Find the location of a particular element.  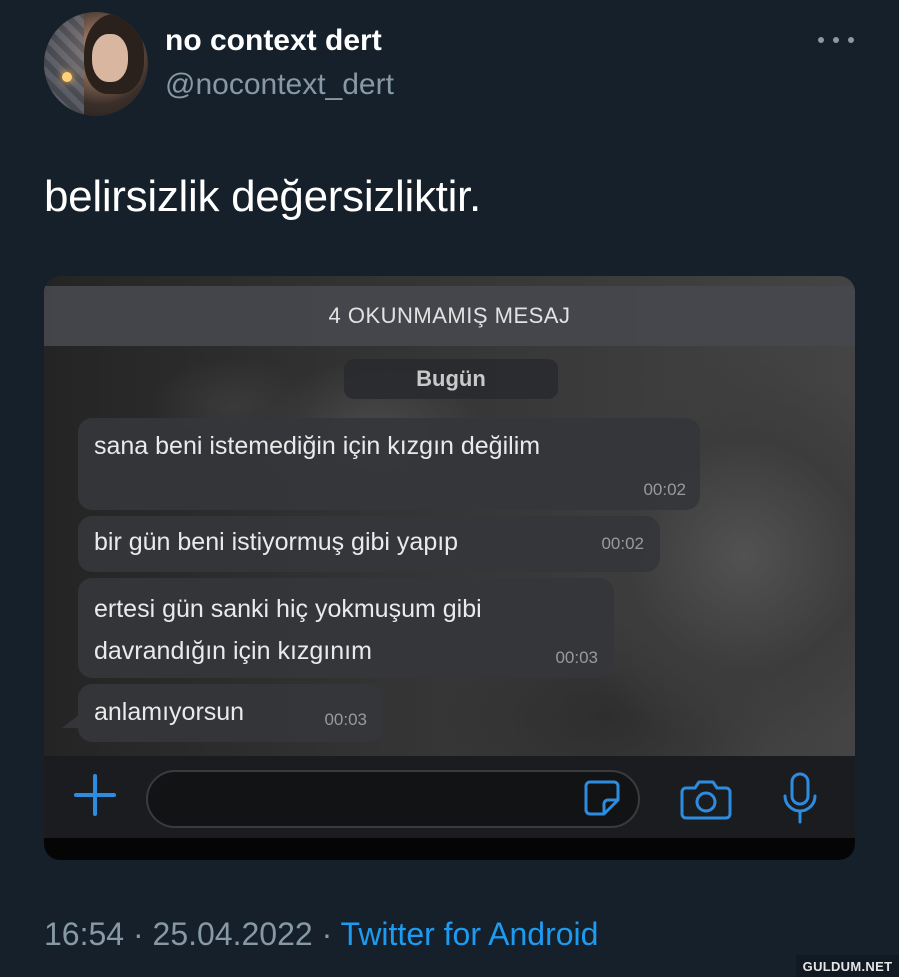

avatar-lighter-flame is located at coordinates (67, 77).